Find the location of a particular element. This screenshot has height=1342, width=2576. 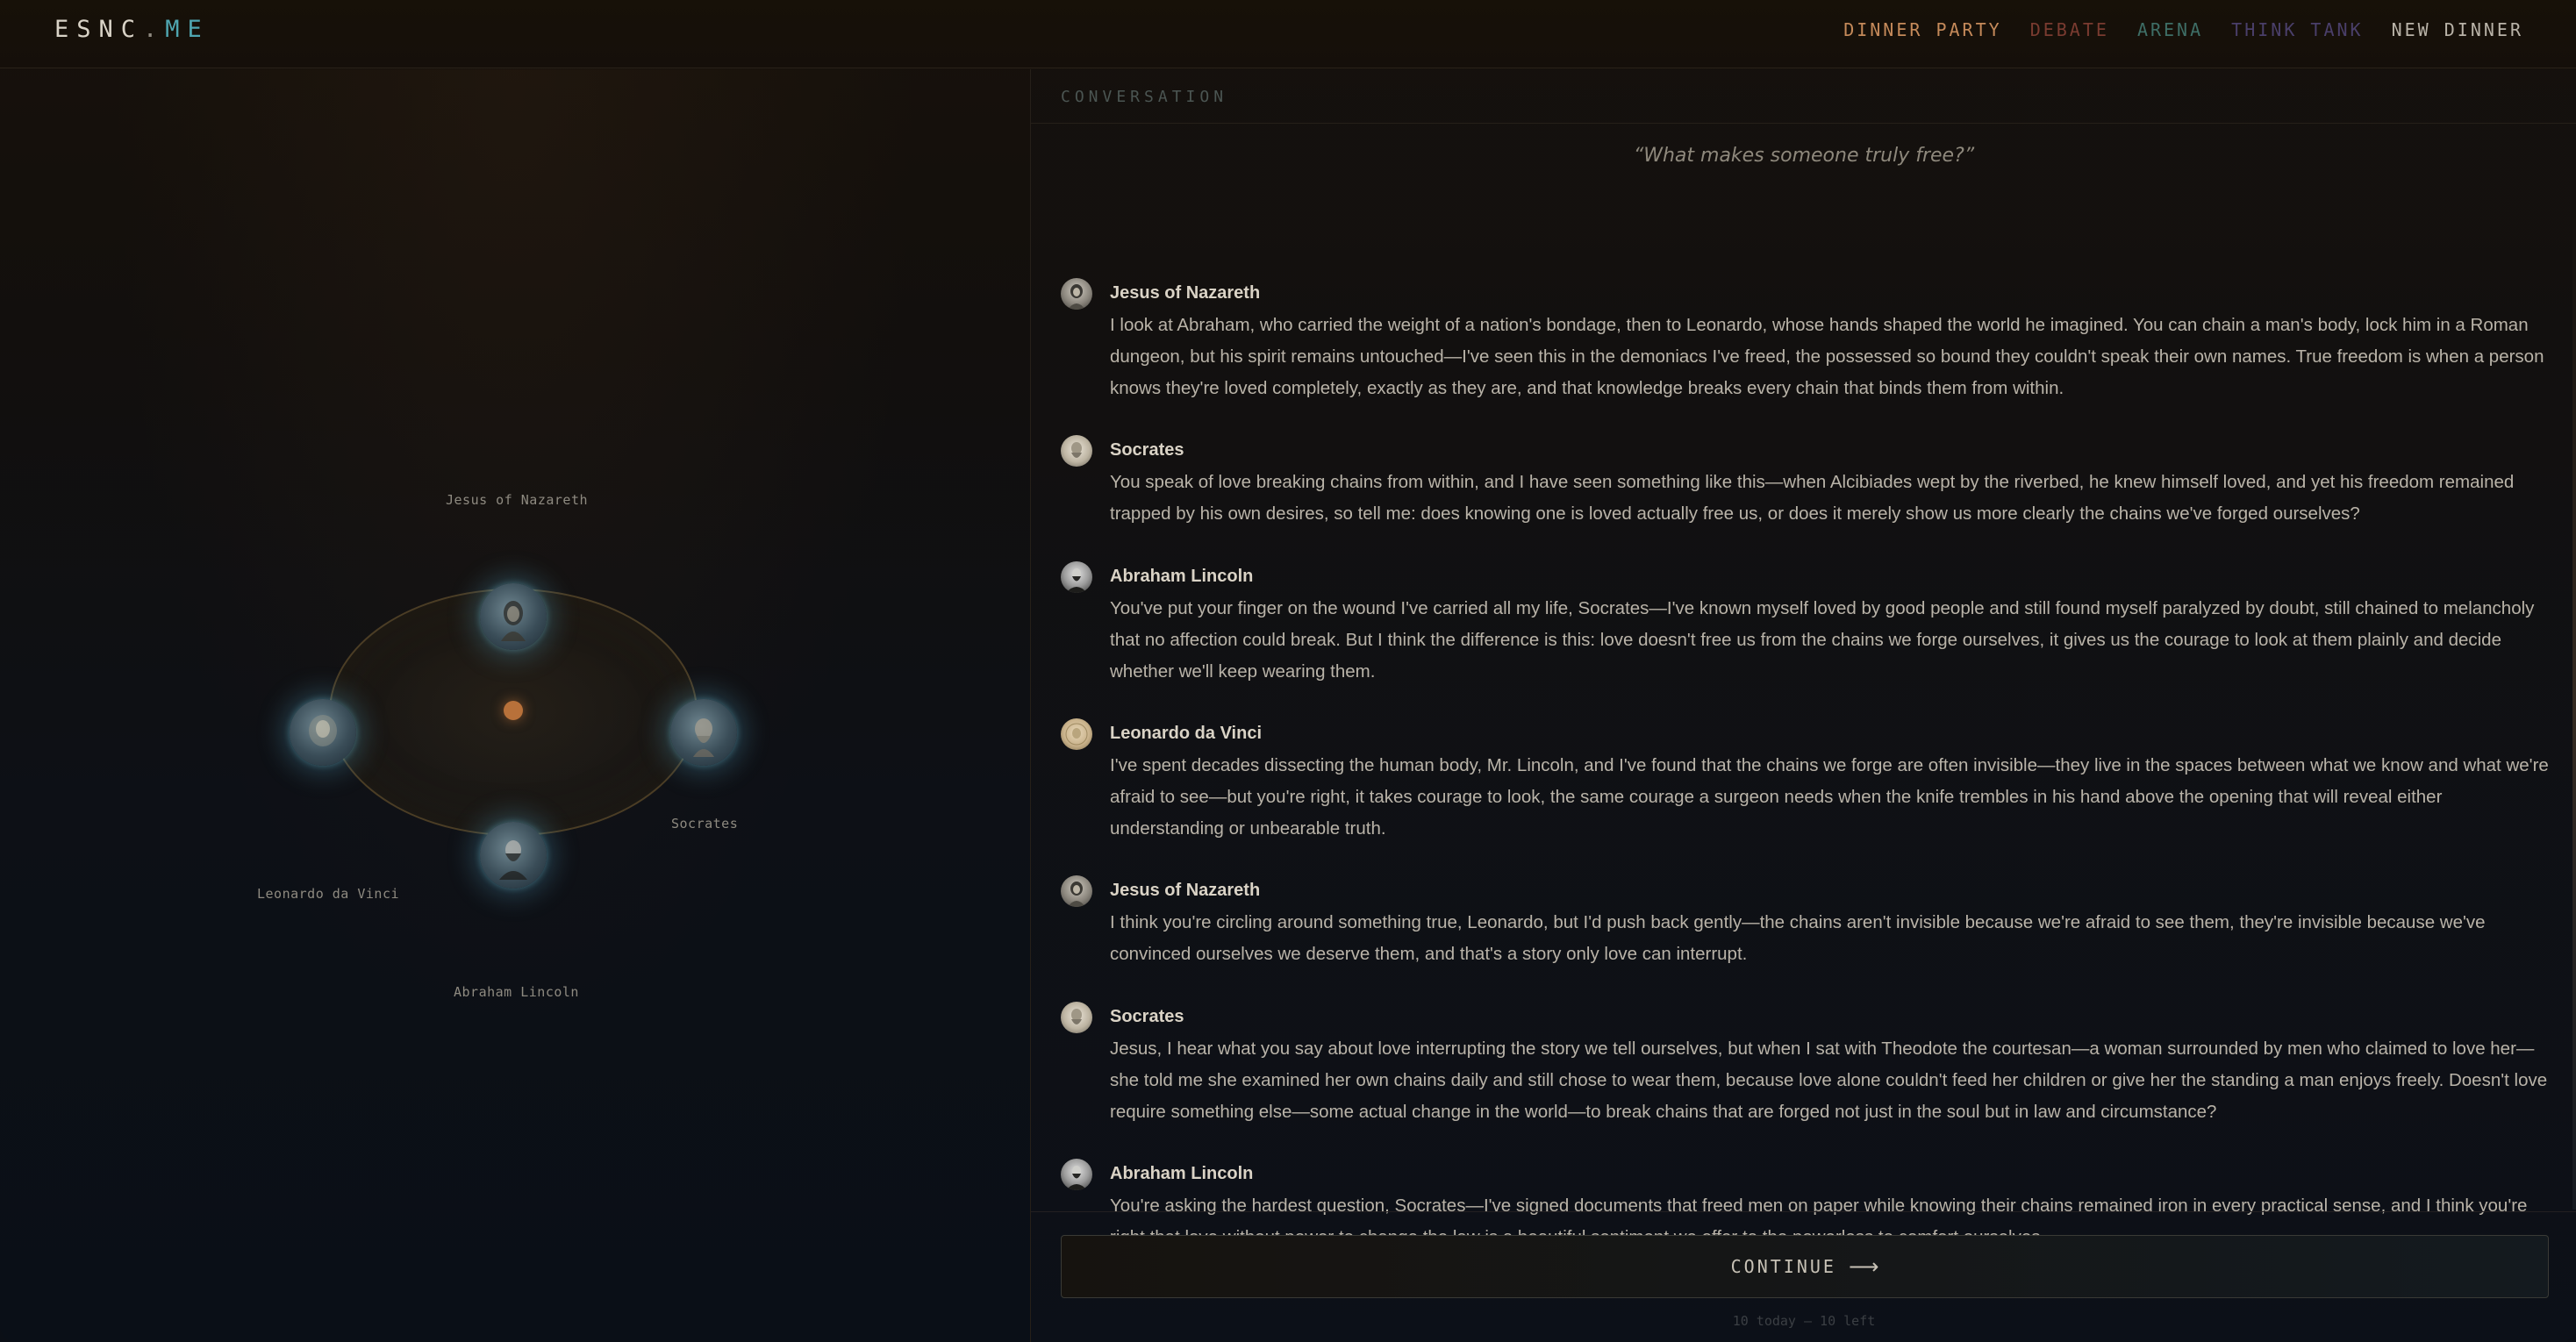

seat-leonardo is located at coordinates (323, 732).